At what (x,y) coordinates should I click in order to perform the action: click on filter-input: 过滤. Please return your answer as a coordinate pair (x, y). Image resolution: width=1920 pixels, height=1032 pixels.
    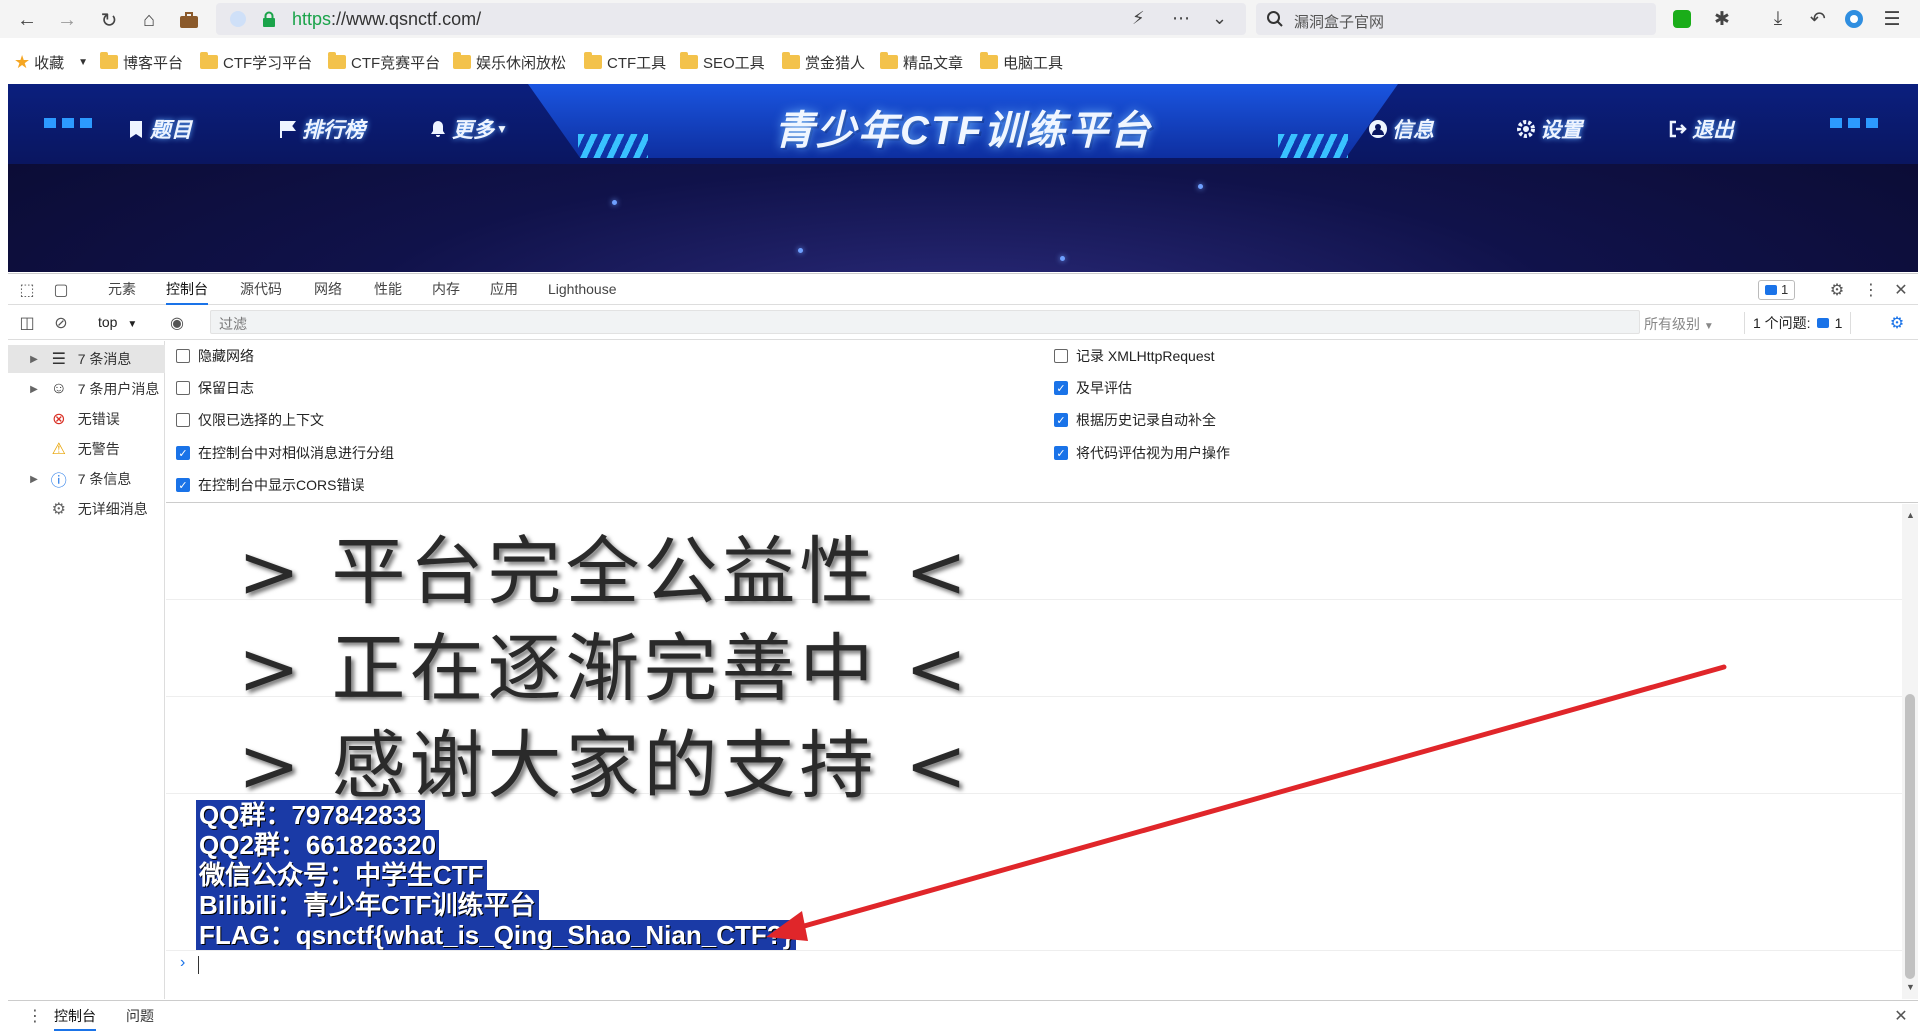
    Looking at the image, I should click on (925, 322).